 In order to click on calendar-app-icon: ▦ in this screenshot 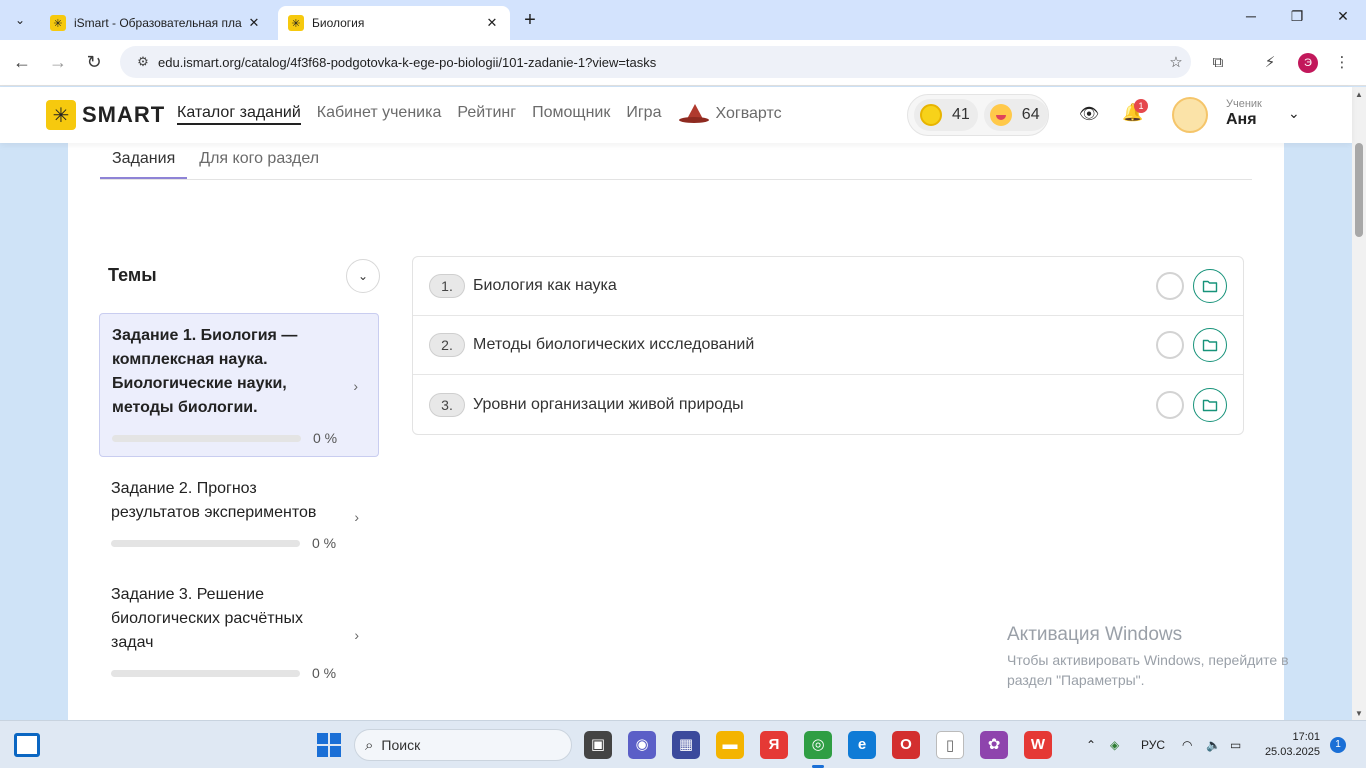, I will do `click(686, 745)`.